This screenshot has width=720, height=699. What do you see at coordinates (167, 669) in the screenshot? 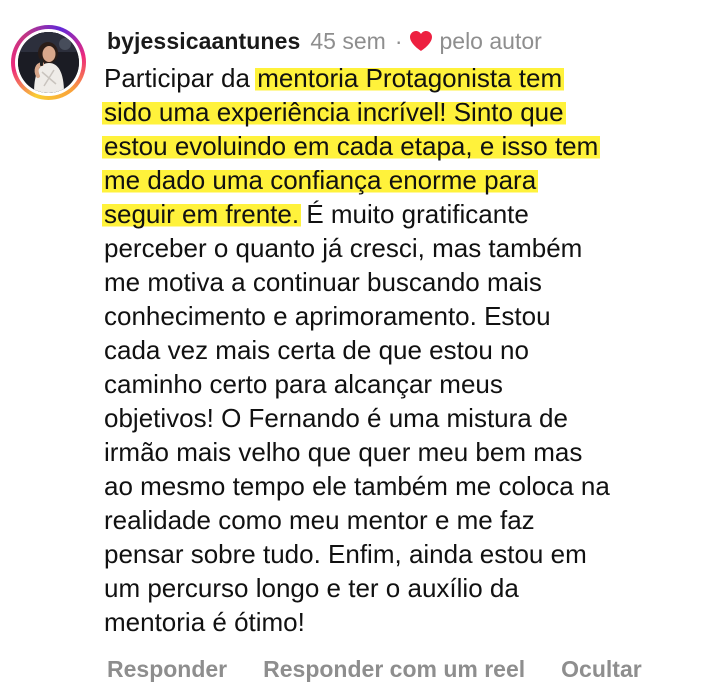
I see `reply-button: Responder` at bounding box center [167, 669].